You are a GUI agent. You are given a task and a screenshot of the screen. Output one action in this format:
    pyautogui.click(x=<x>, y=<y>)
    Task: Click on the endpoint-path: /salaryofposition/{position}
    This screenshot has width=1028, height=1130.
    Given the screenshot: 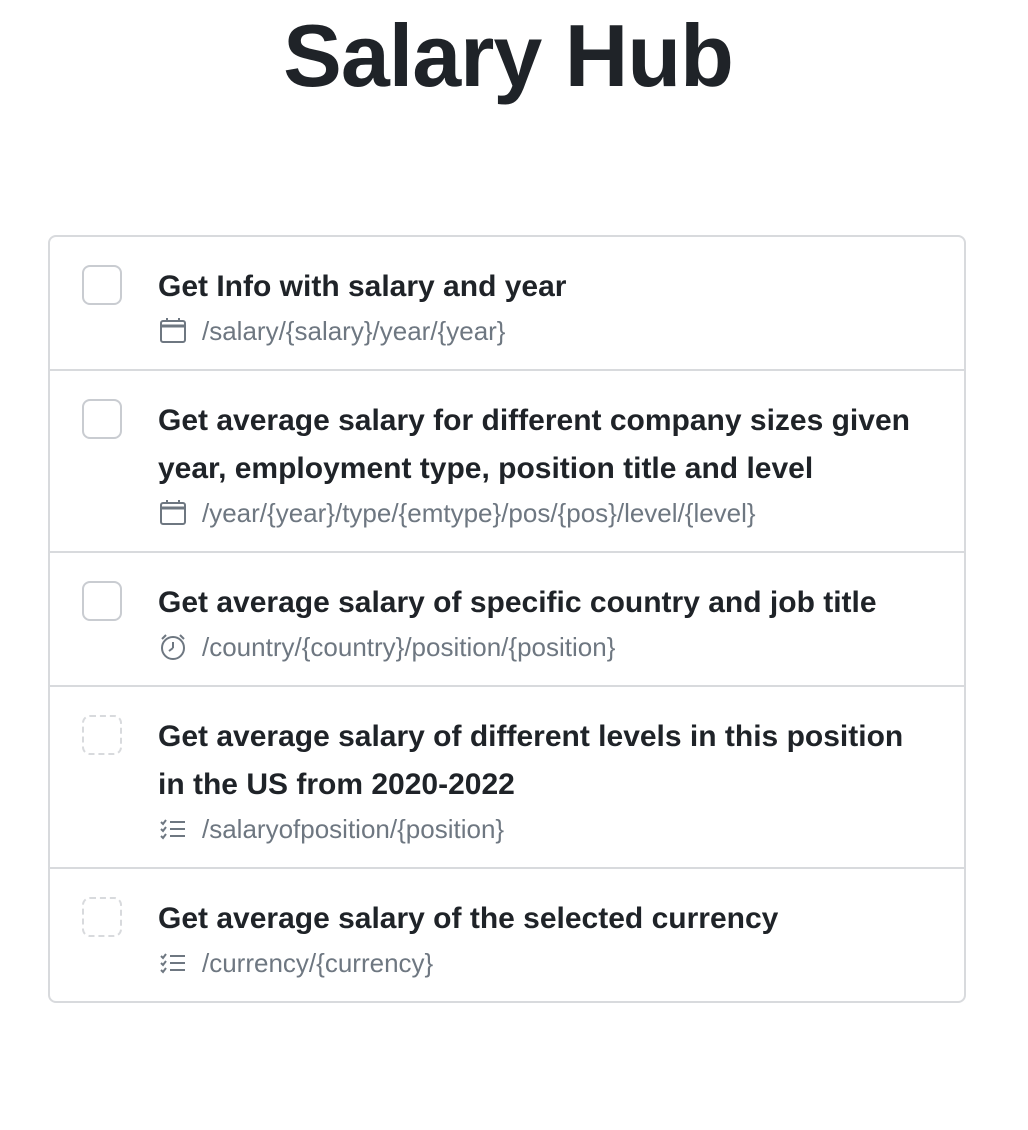 What is the action you would take?
    pyautogui.click(x=353, y=829)
    